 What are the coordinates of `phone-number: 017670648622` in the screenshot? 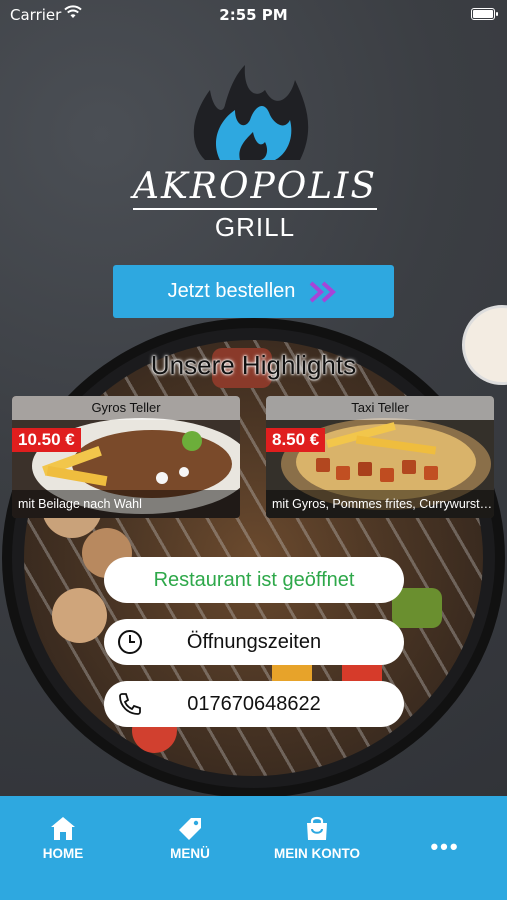 It's located at (254, 703).